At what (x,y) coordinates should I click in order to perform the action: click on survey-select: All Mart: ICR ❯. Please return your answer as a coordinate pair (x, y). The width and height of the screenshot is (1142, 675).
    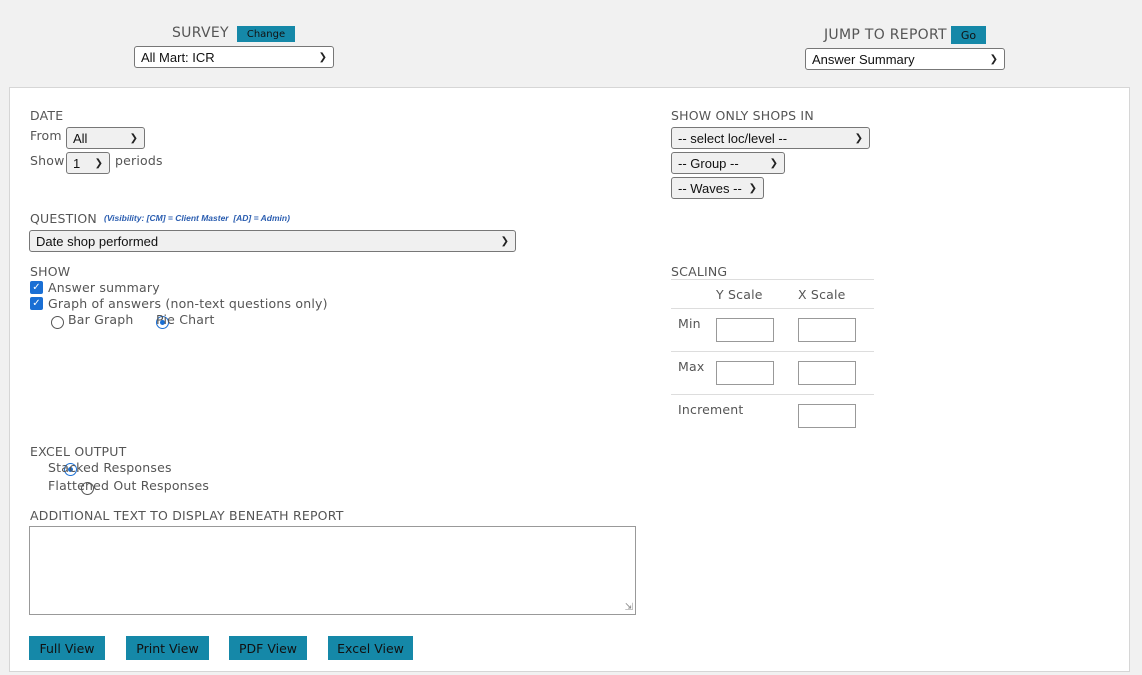
    Looking at the image, I should click on (234, 57).